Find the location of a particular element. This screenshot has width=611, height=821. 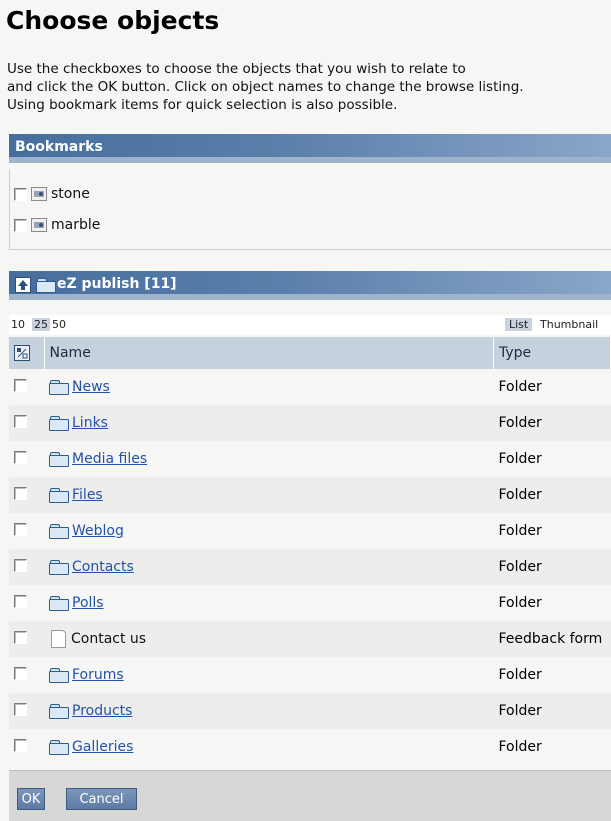

limit-50-link: 50 is located at coordinates (59, 324).